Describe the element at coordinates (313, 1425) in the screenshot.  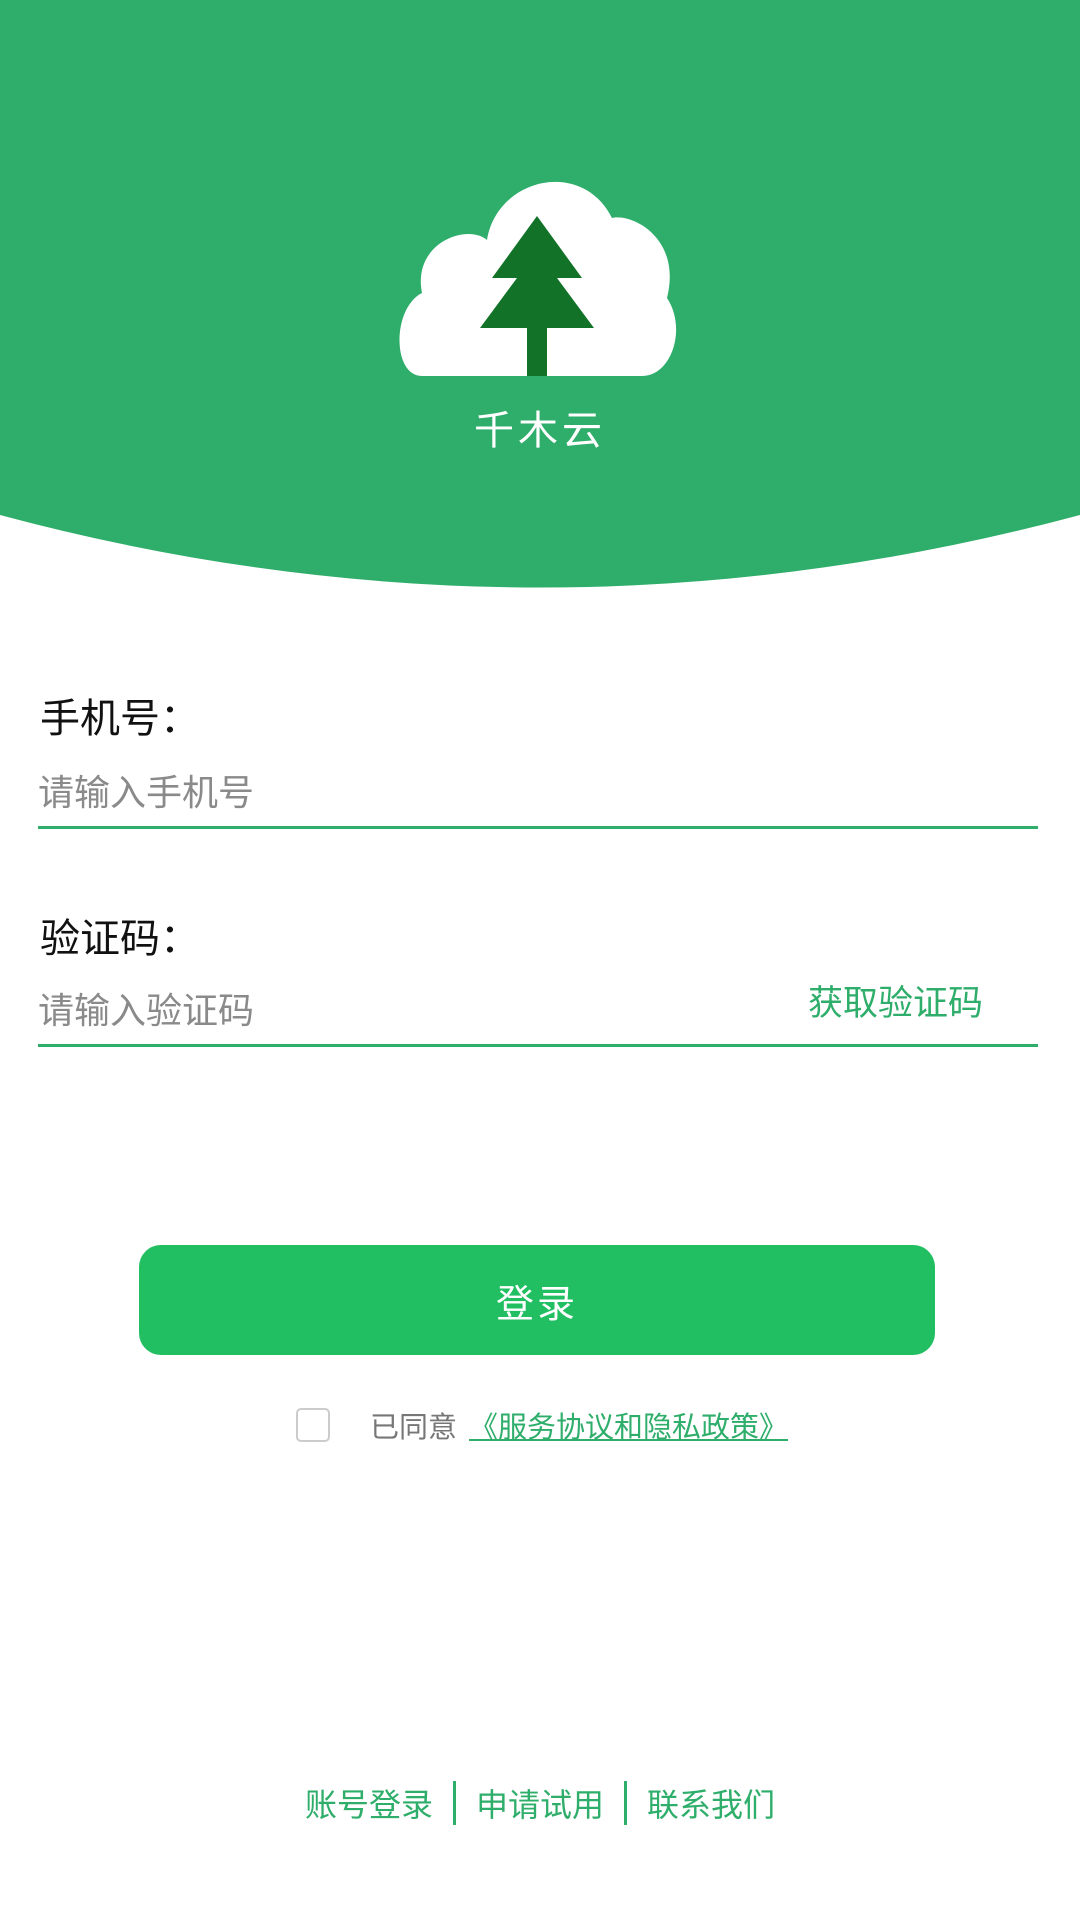
I see `agreement-checkbox` at that location.